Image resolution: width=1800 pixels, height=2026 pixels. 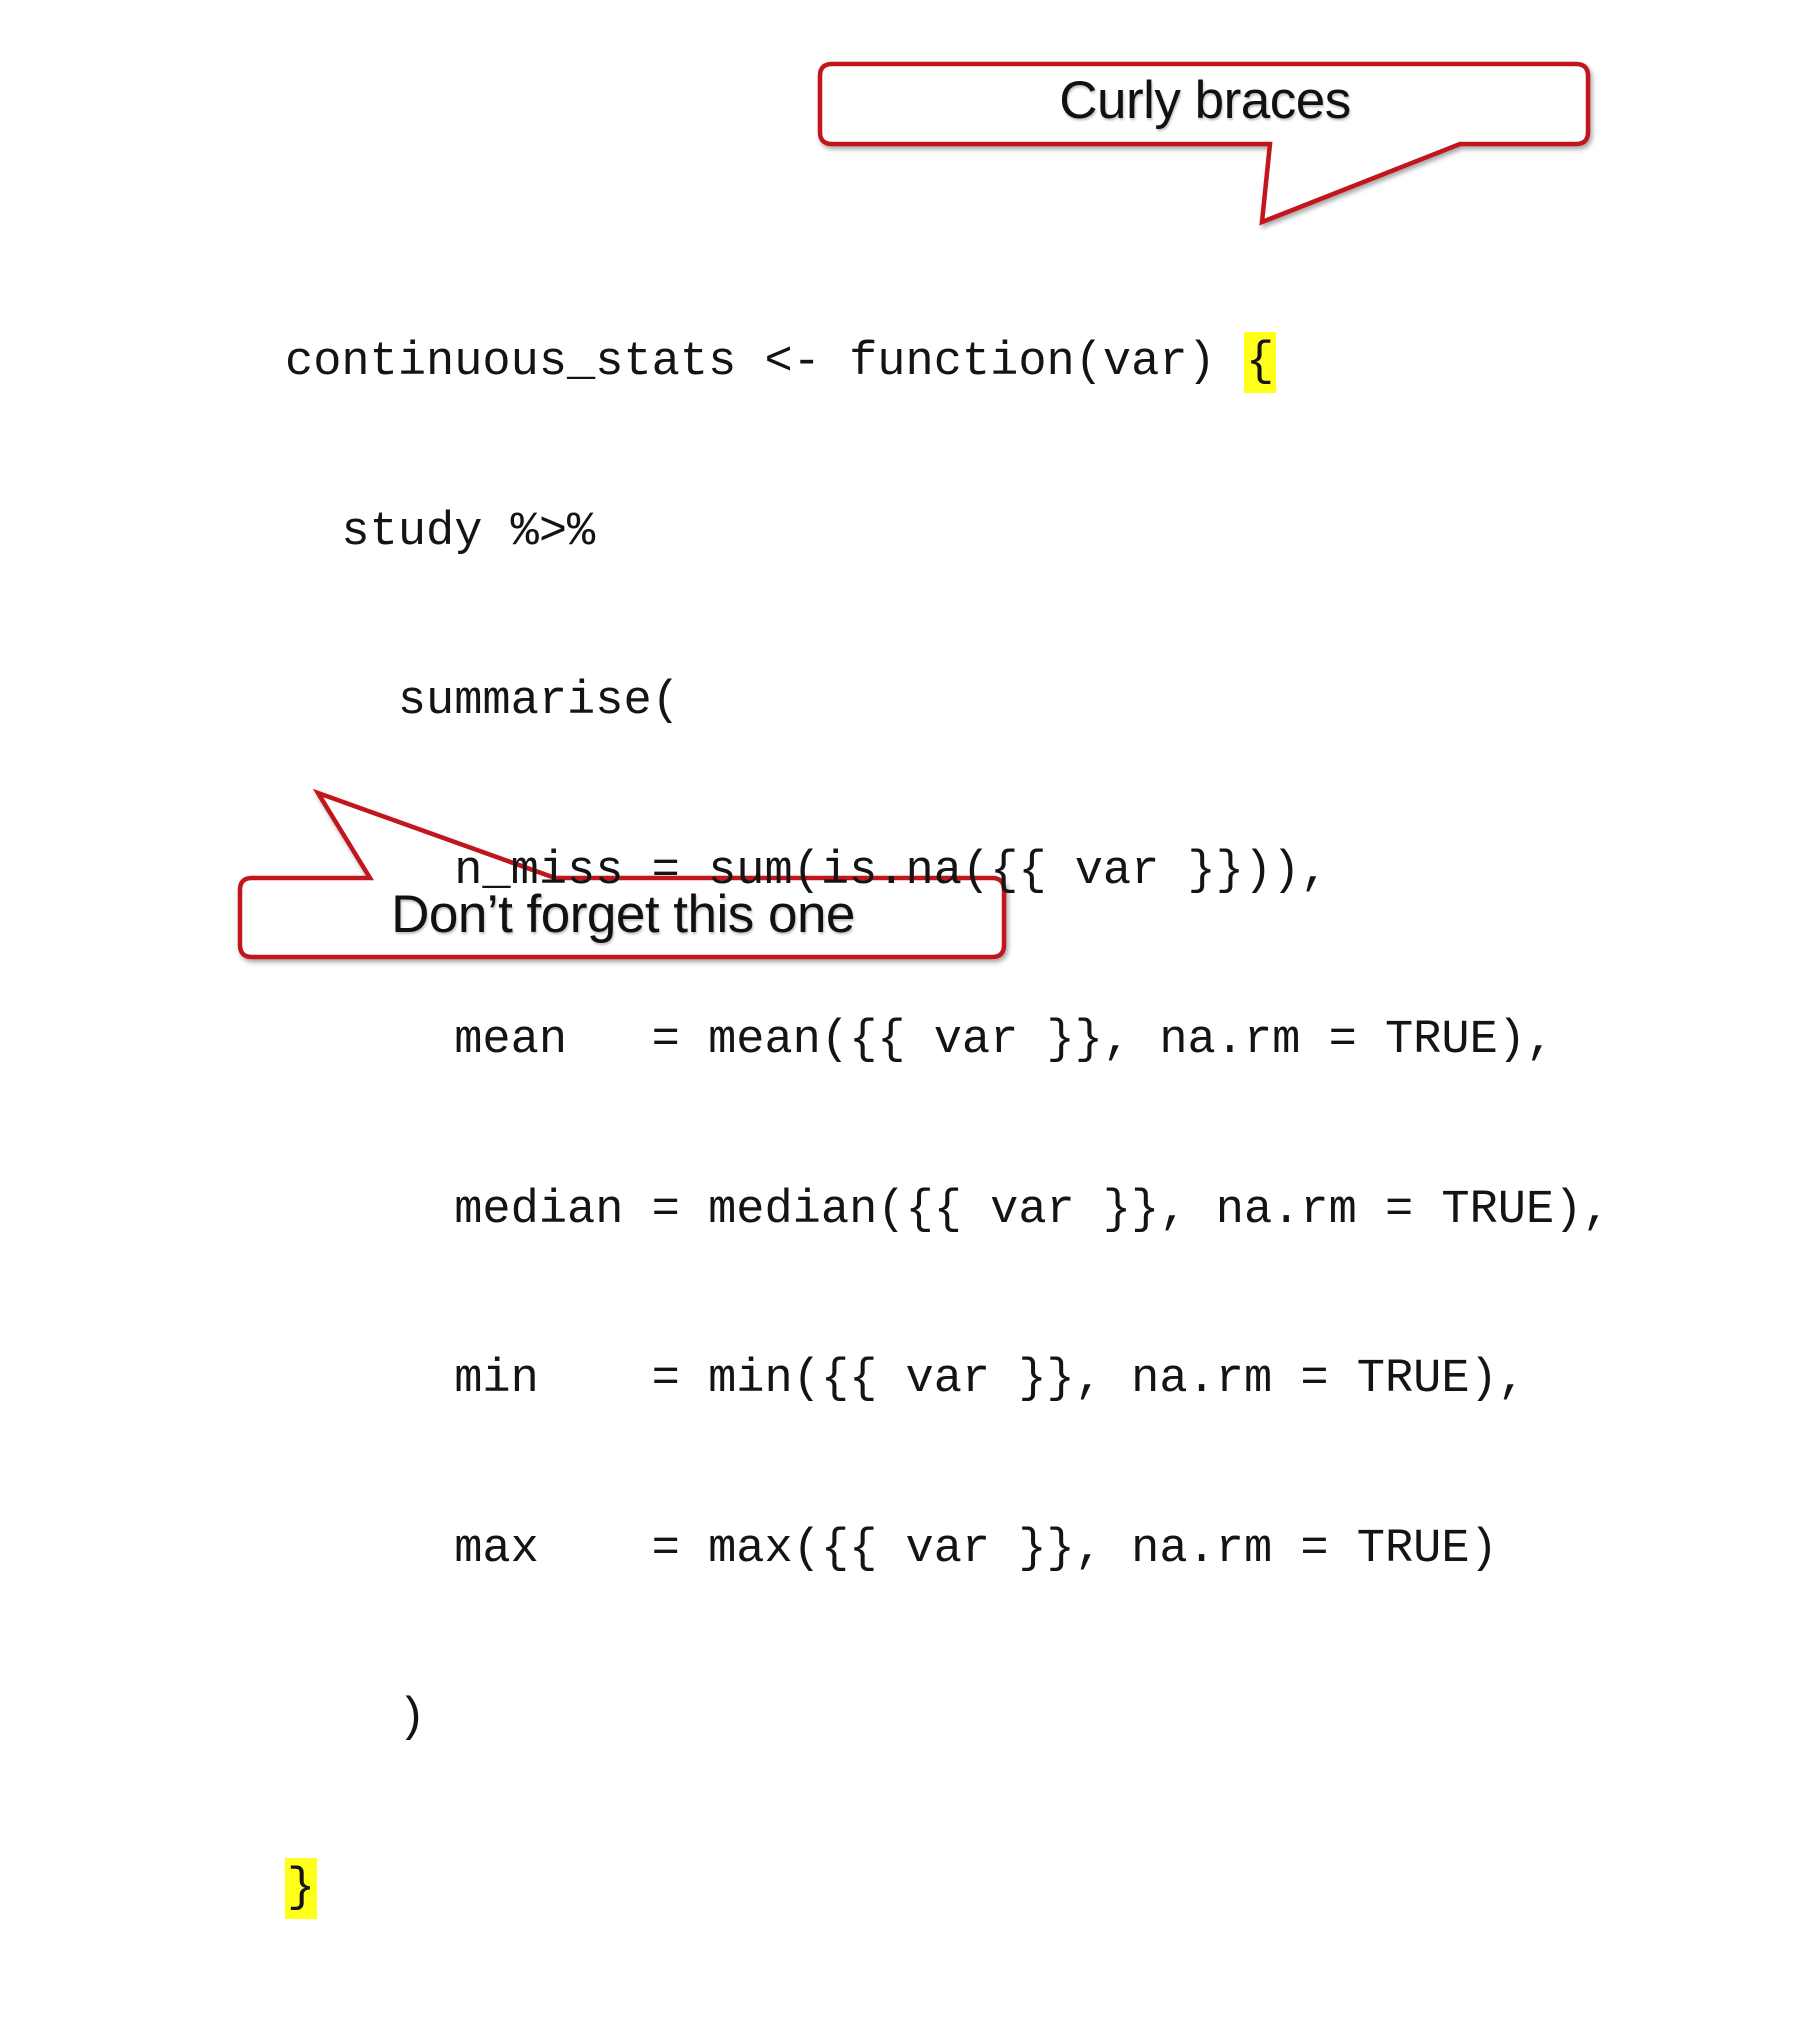 What do you see at coordinates (1205, 100) in the screenshot?
I see `callout-top-label: Curly braces` at bounding box center [1205, 100].